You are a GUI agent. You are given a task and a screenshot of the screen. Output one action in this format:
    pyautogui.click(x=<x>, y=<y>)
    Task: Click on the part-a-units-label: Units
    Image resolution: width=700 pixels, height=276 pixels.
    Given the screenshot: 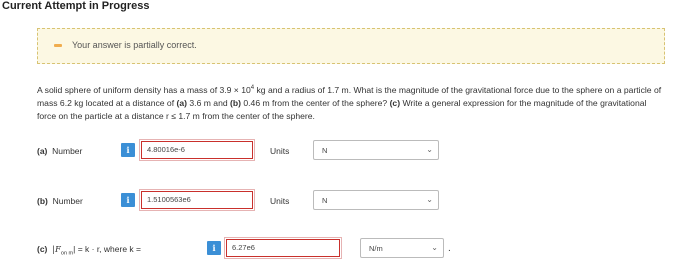 What is the action you would take?
    pyautogui.click(x=280, y=151)
    